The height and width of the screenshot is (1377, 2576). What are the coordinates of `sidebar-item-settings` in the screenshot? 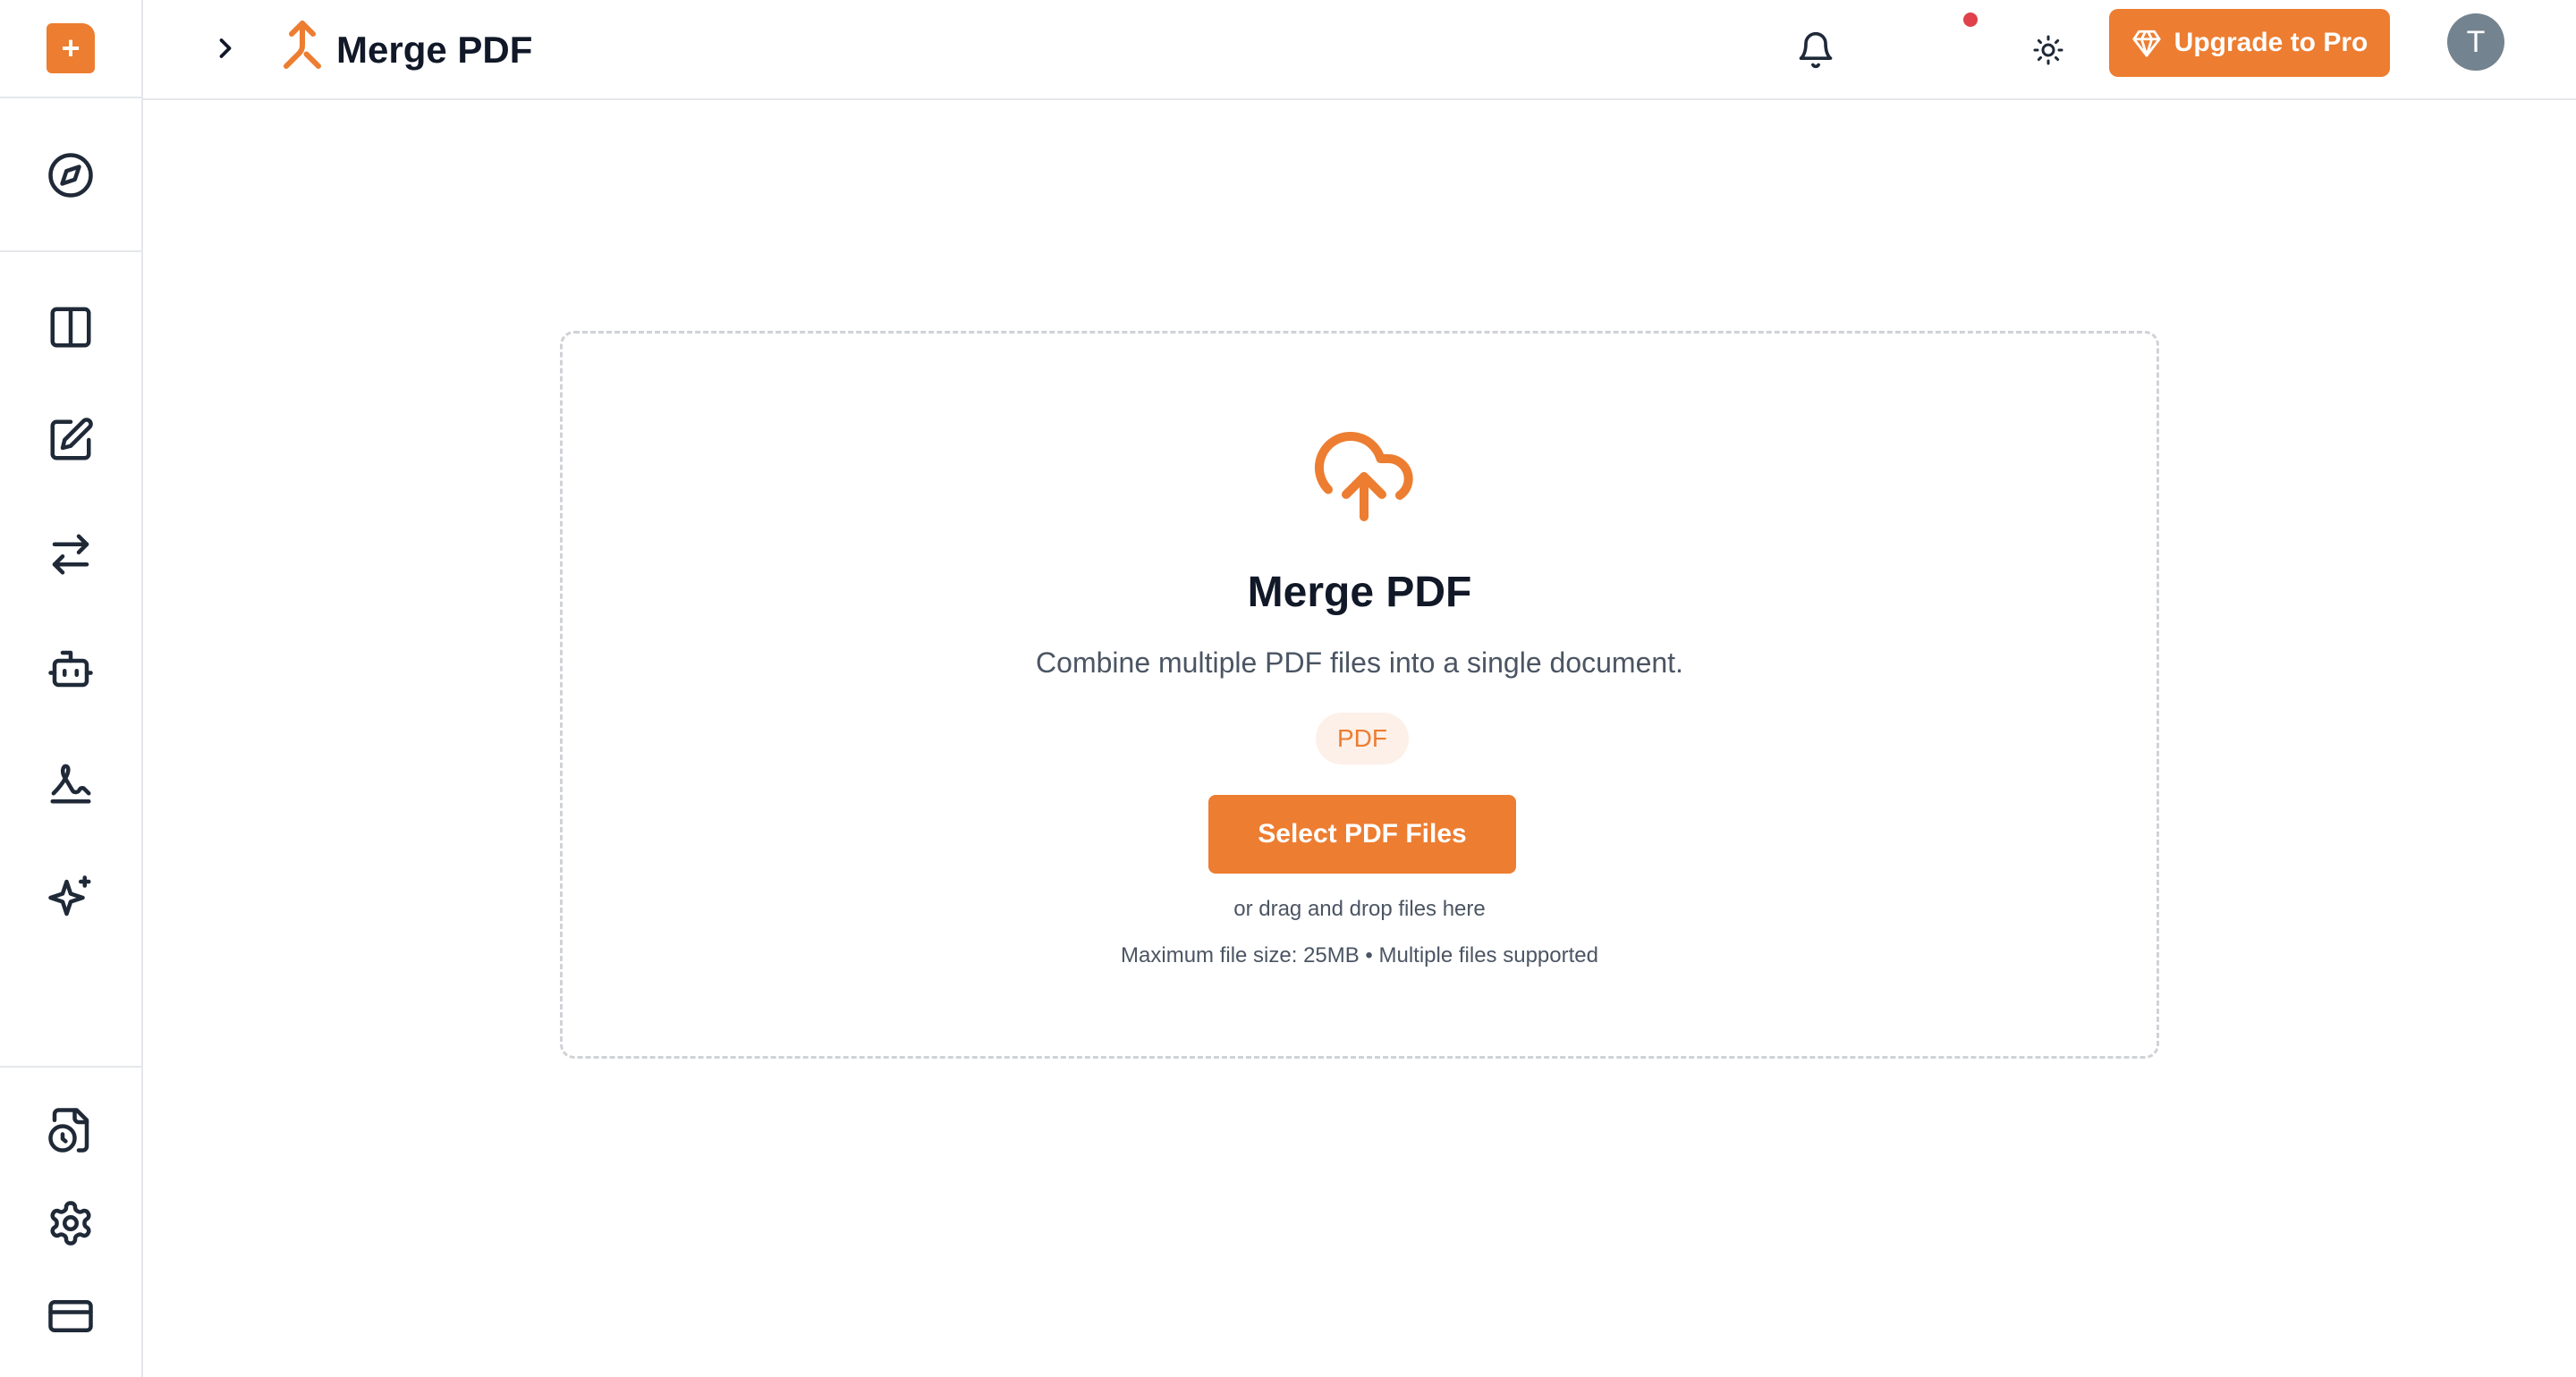 It's located at (70, 1223).